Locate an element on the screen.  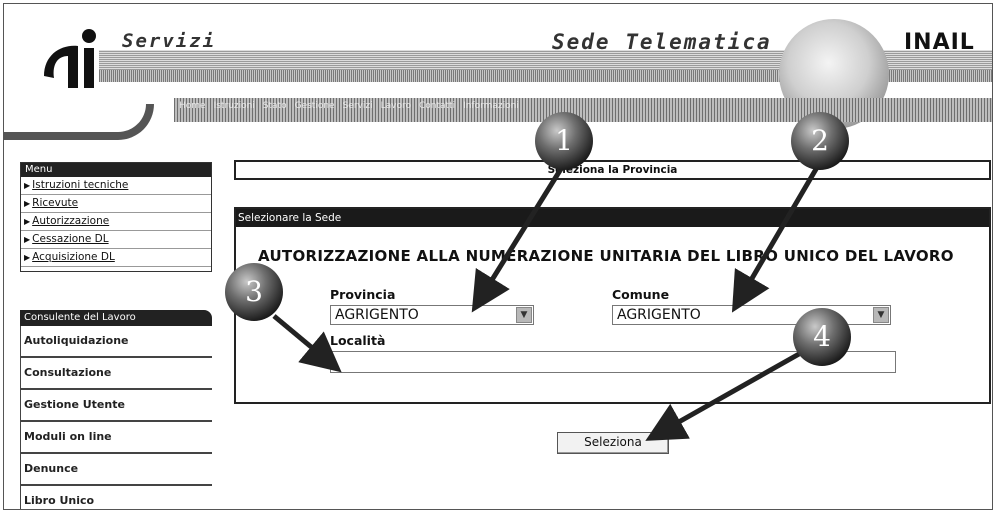
topnav-item: Servizi is located at coordinates (358, 106).